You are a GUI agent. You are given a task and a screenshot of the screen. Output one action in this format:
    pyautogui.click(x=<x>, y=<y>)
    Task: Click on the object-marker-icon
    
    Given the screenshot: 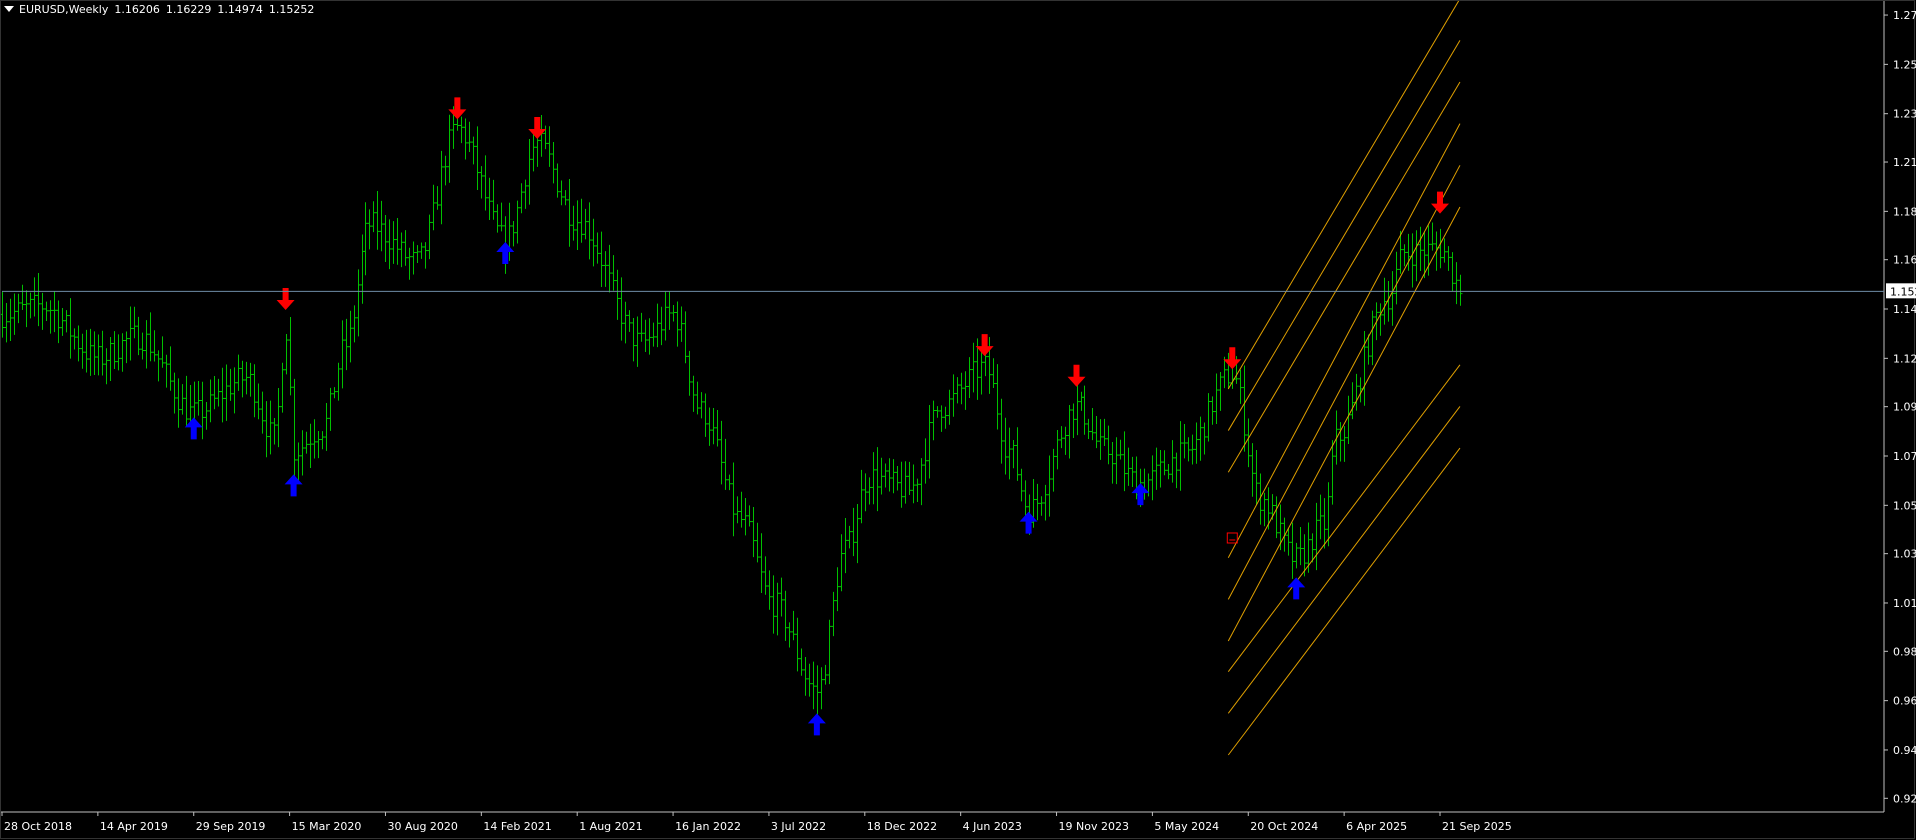 What is the action you would take?
    pyautogui.click(x=1232, y=538)
    